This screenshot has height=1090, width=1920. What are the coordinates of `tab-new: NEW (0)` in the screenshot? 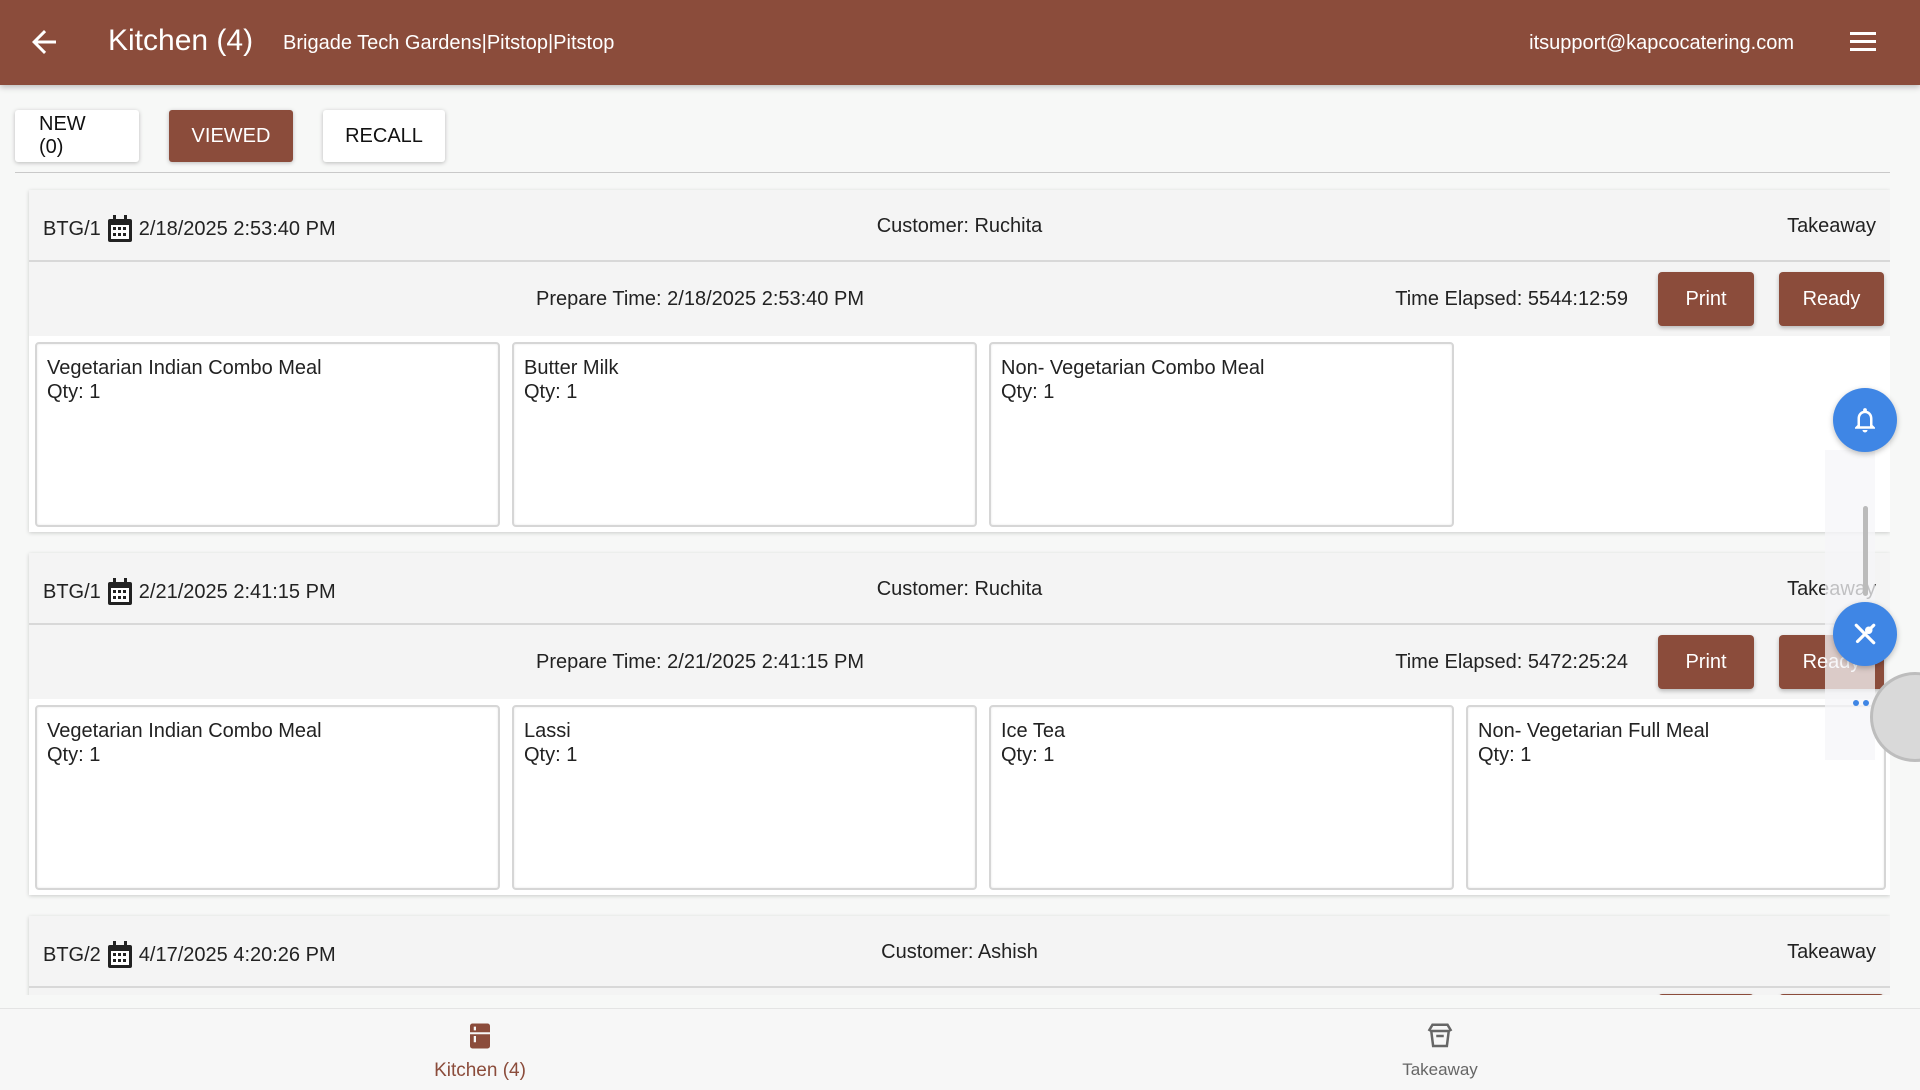 It's located at (77, 136).